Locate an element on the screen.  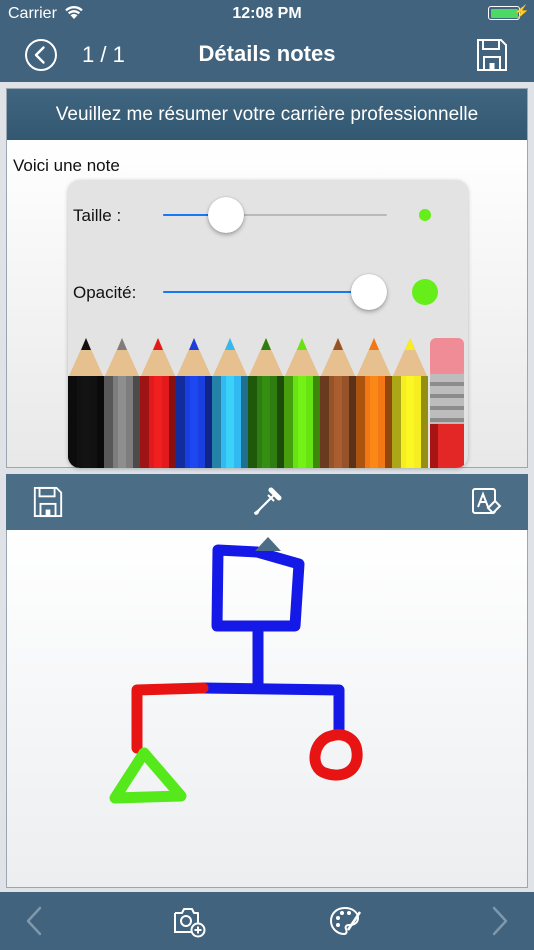
opacity-label: Opacité: is located at coordinates (105, 292).